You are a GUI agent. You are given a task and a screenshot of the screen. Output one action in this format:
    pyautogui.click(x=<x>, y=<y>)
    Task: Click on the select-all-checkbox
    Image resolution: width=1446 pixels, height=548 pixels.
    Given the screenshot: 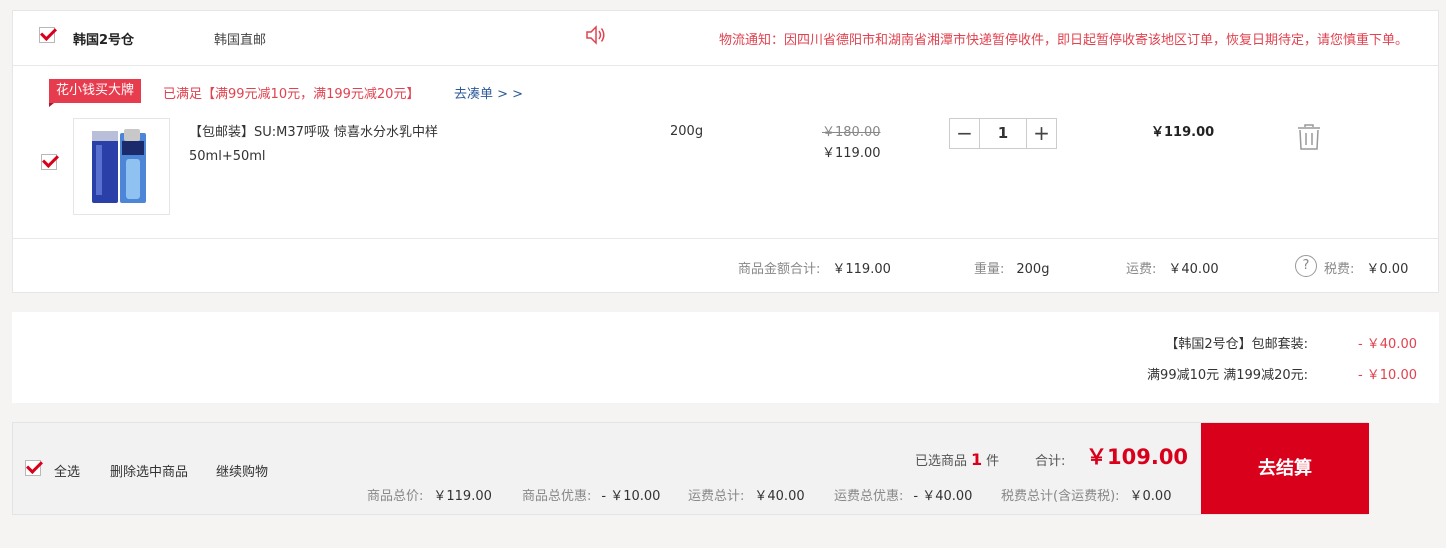 What is the action you would take?
    pyautogui.click(x=33, y=468)
    